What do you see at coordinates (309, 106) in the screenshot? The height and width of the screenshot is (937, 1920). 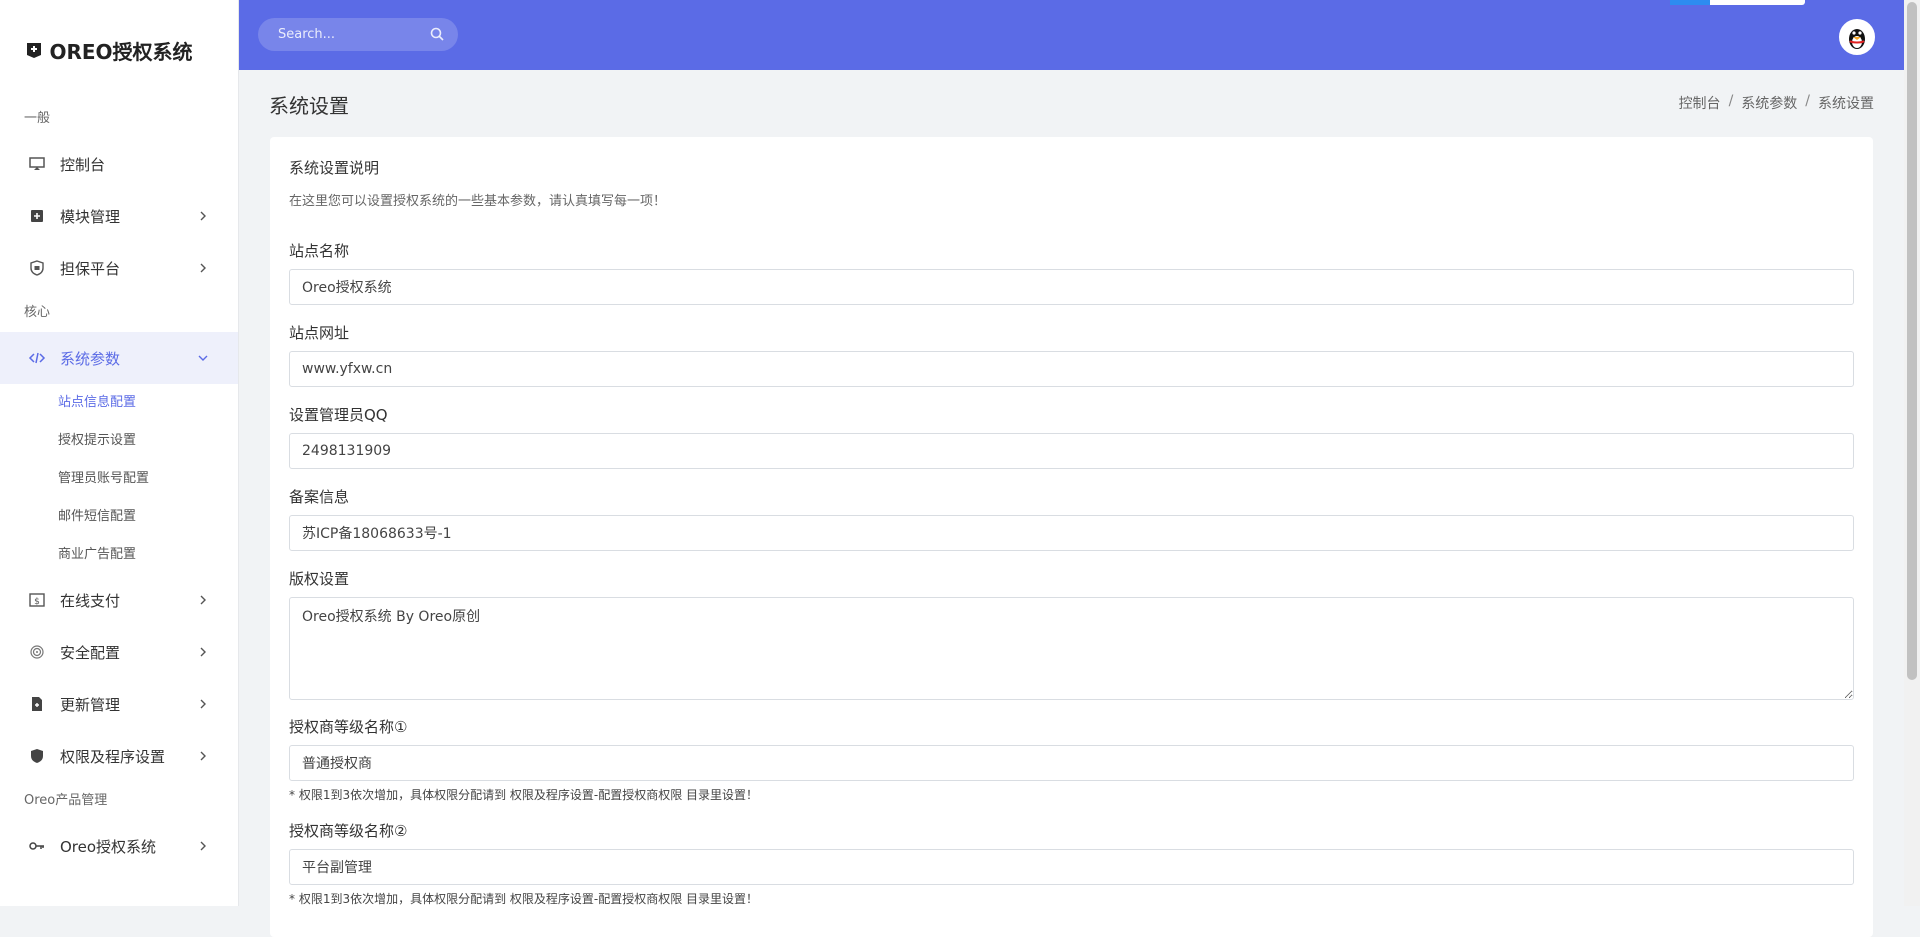 I see `page-title: 系统设置` at bounding box center [309, 106].